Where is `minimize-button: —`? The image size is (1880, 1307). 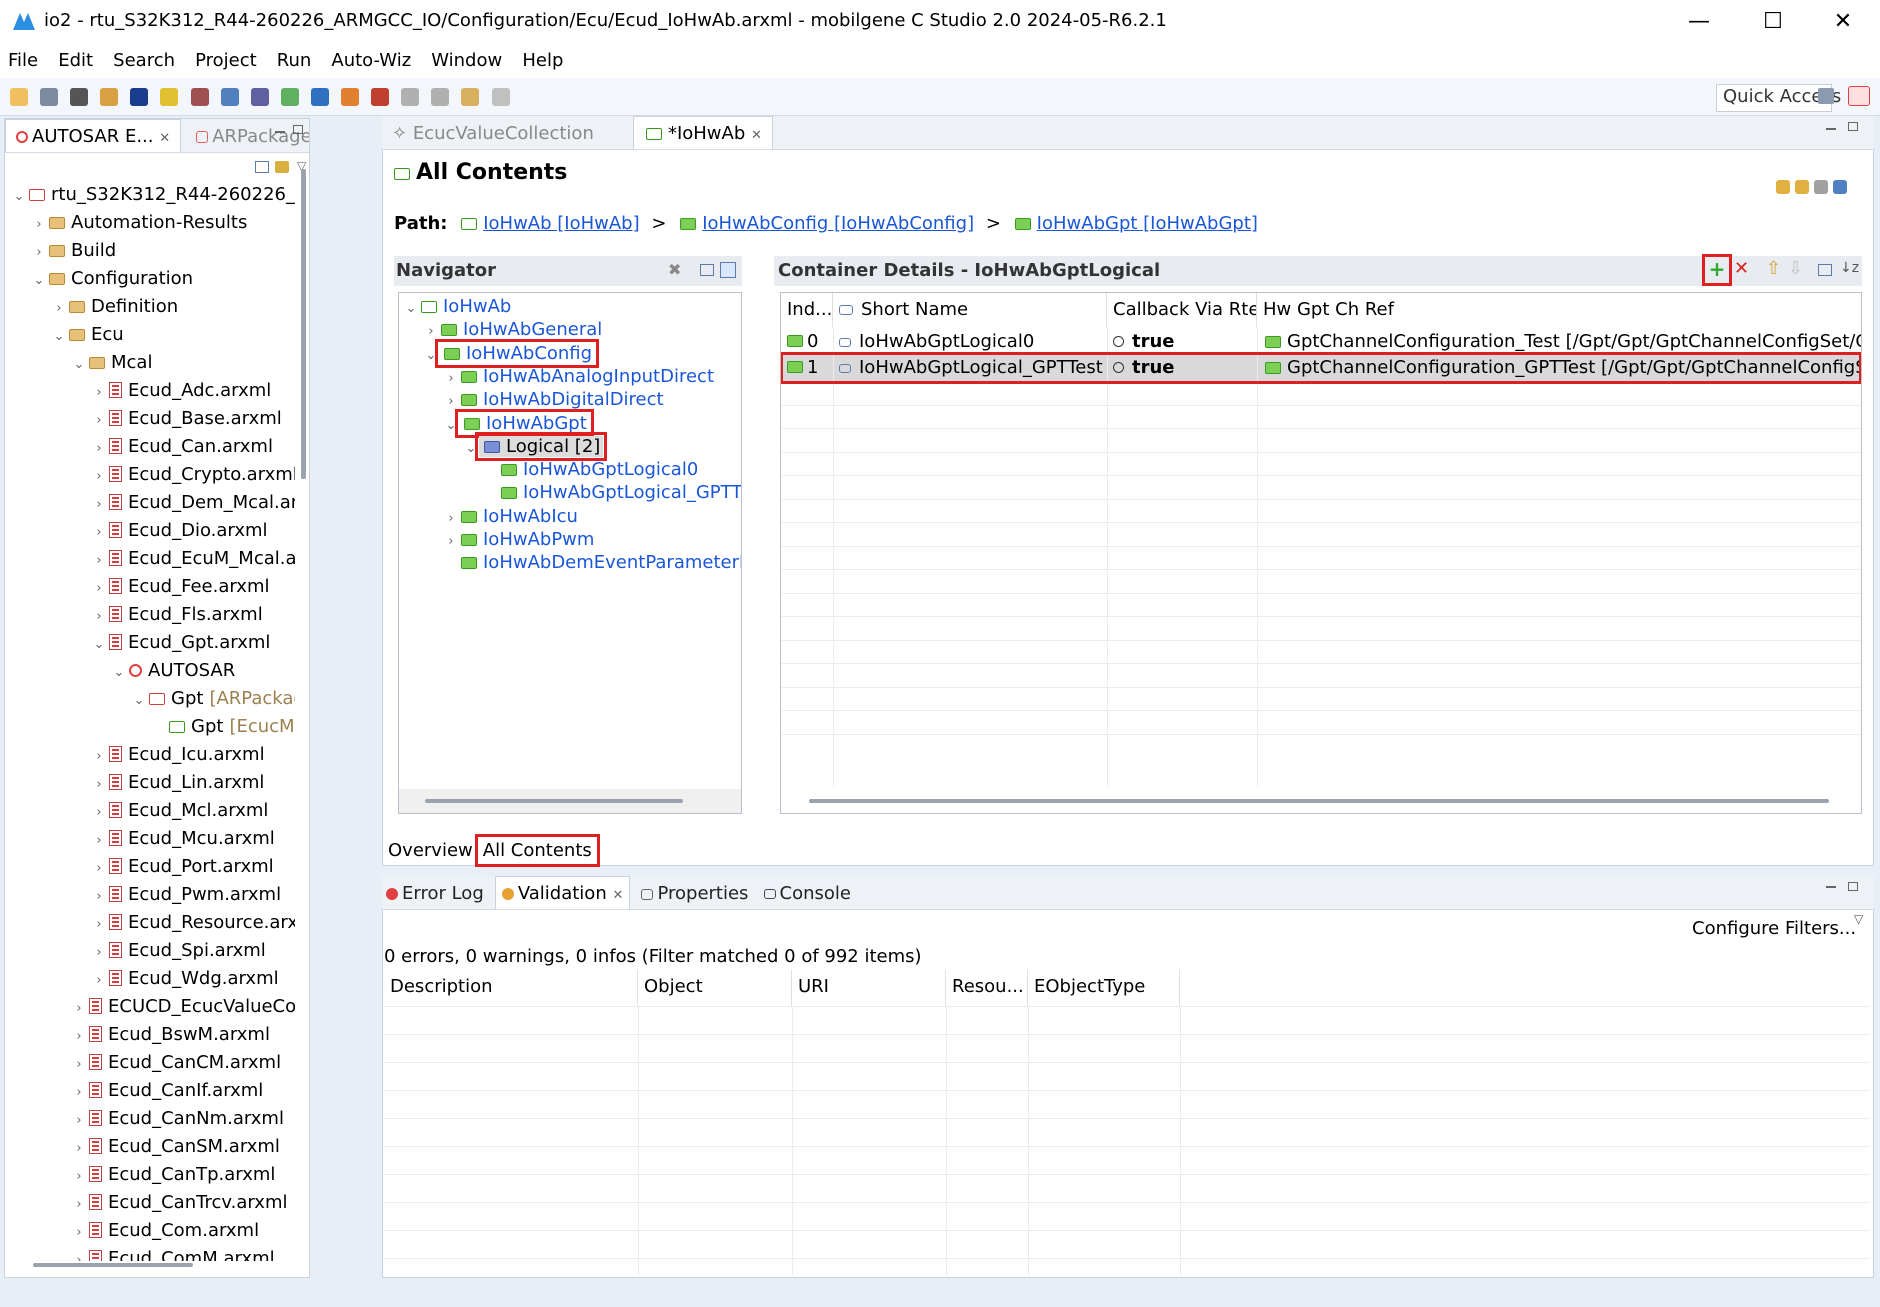
minimize-button: — is located at coordinates (1699, 22).